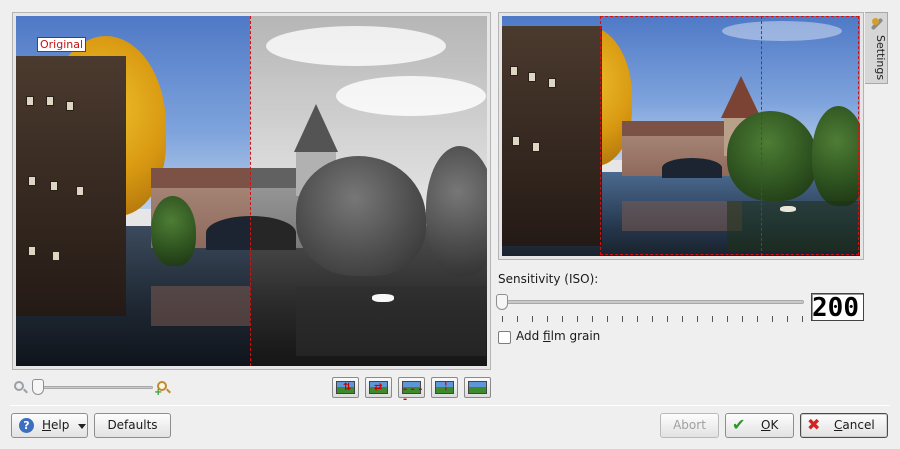 The height and width of the screenshot is (449, 900). I want to click on no-split-icon, so click(477, 387).